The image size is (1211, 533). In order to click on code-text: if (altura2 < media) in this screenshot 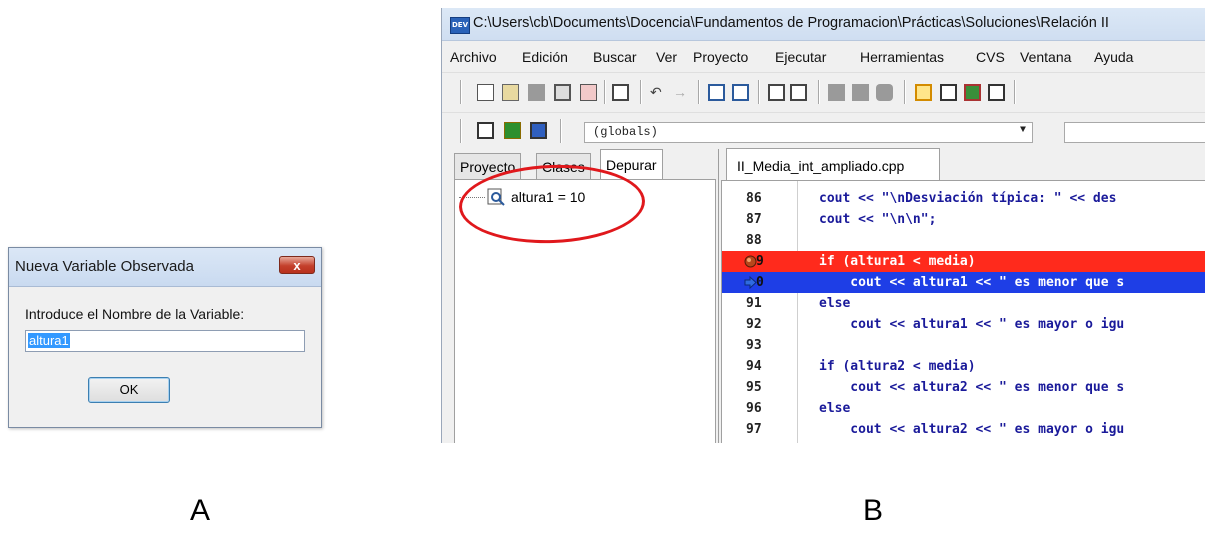, I will do `click(897, 366)`.